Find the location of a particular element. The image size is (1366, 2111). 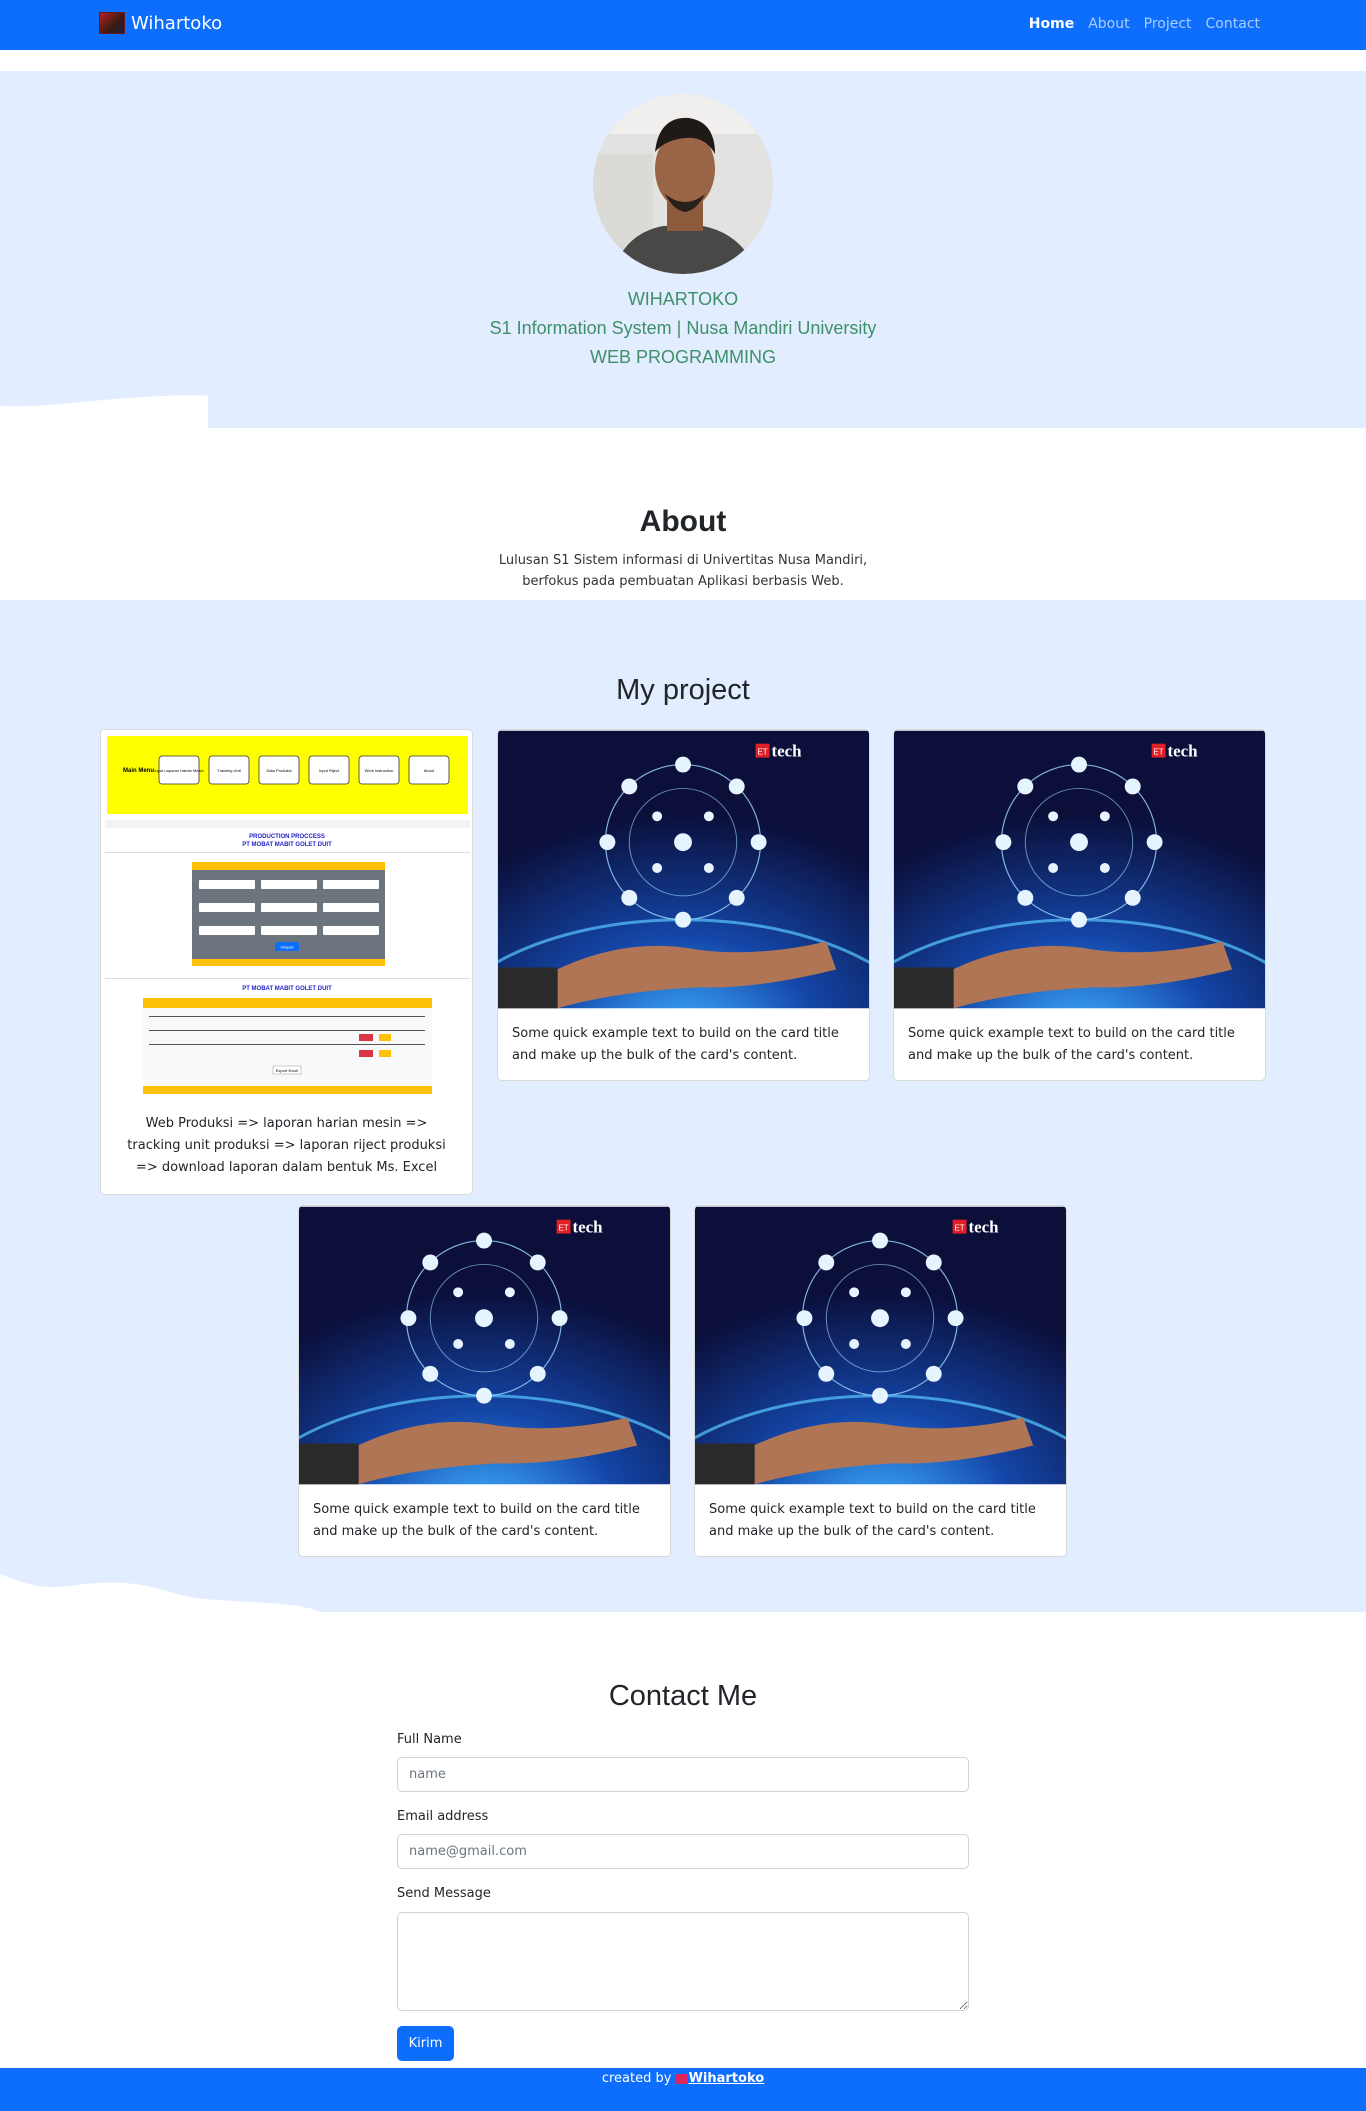

mockup-menu-btn-4: Input Riject is located at coordinates (329, 770).